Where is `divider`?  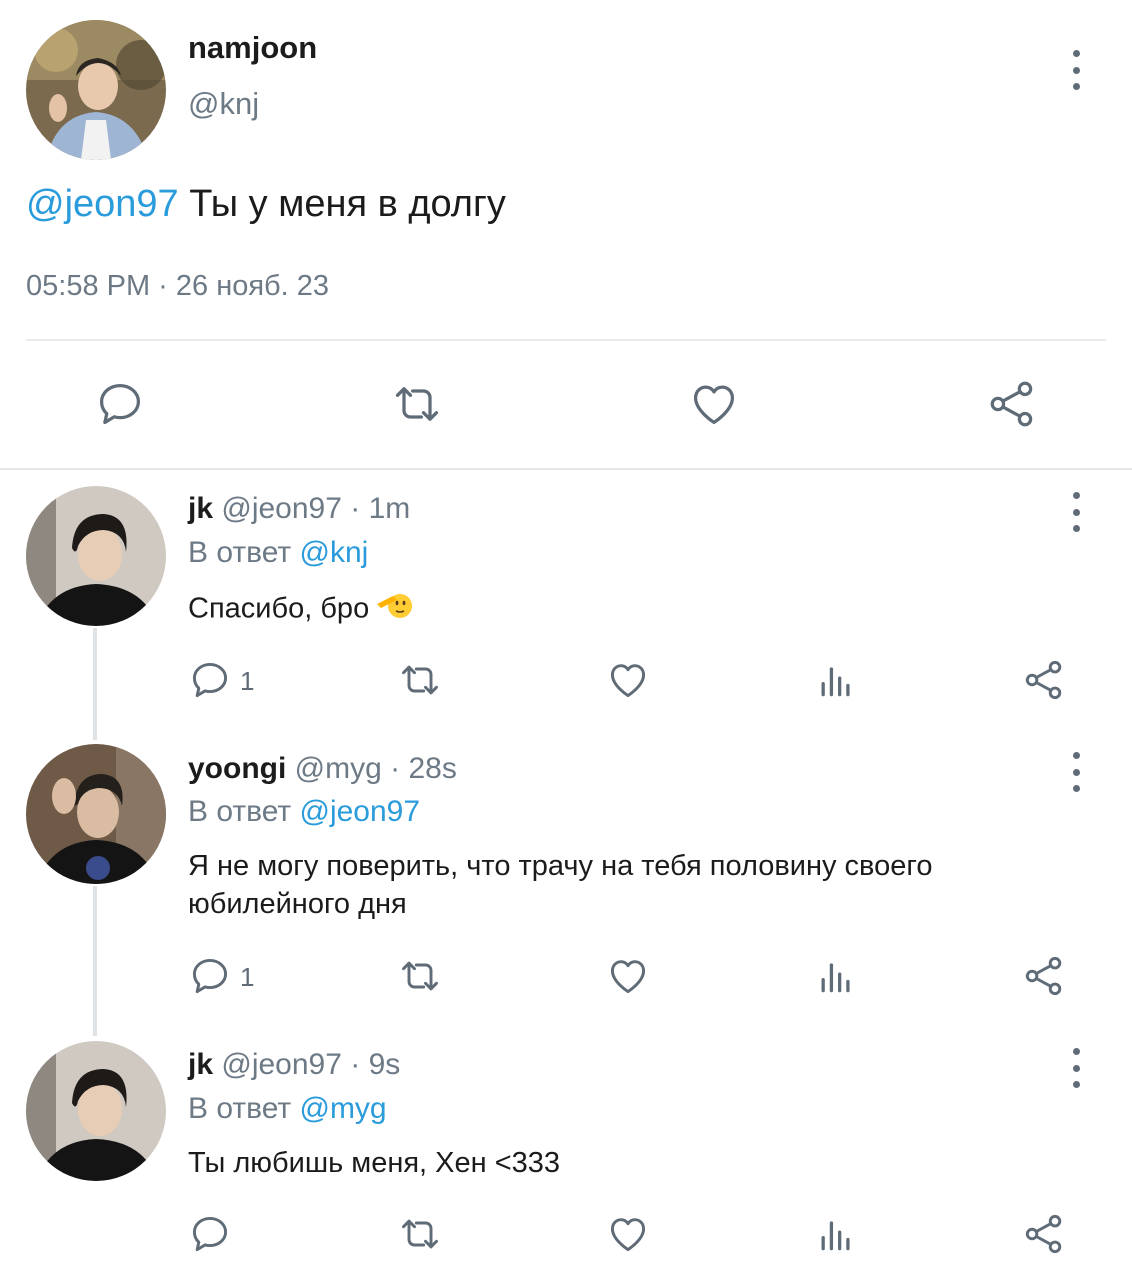 divider is located at coordinates (566, 340).